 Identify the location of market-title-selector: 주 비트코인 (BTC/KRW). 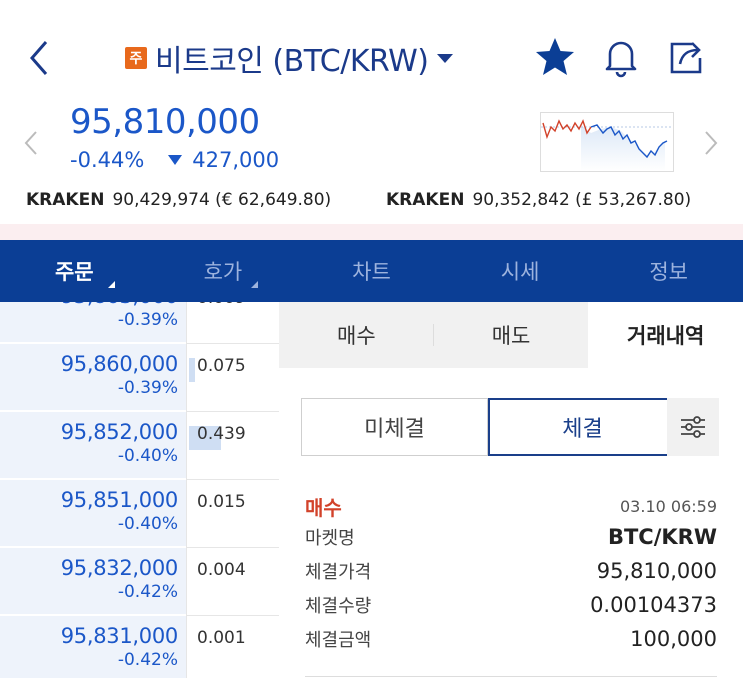
(289, 58).